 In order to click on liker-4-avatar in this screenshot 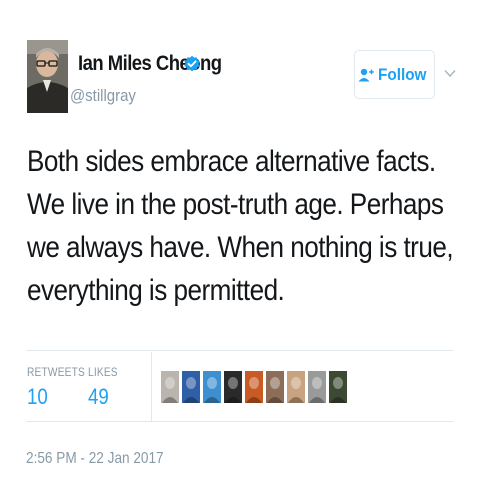, I will do `click(233, 387)`.